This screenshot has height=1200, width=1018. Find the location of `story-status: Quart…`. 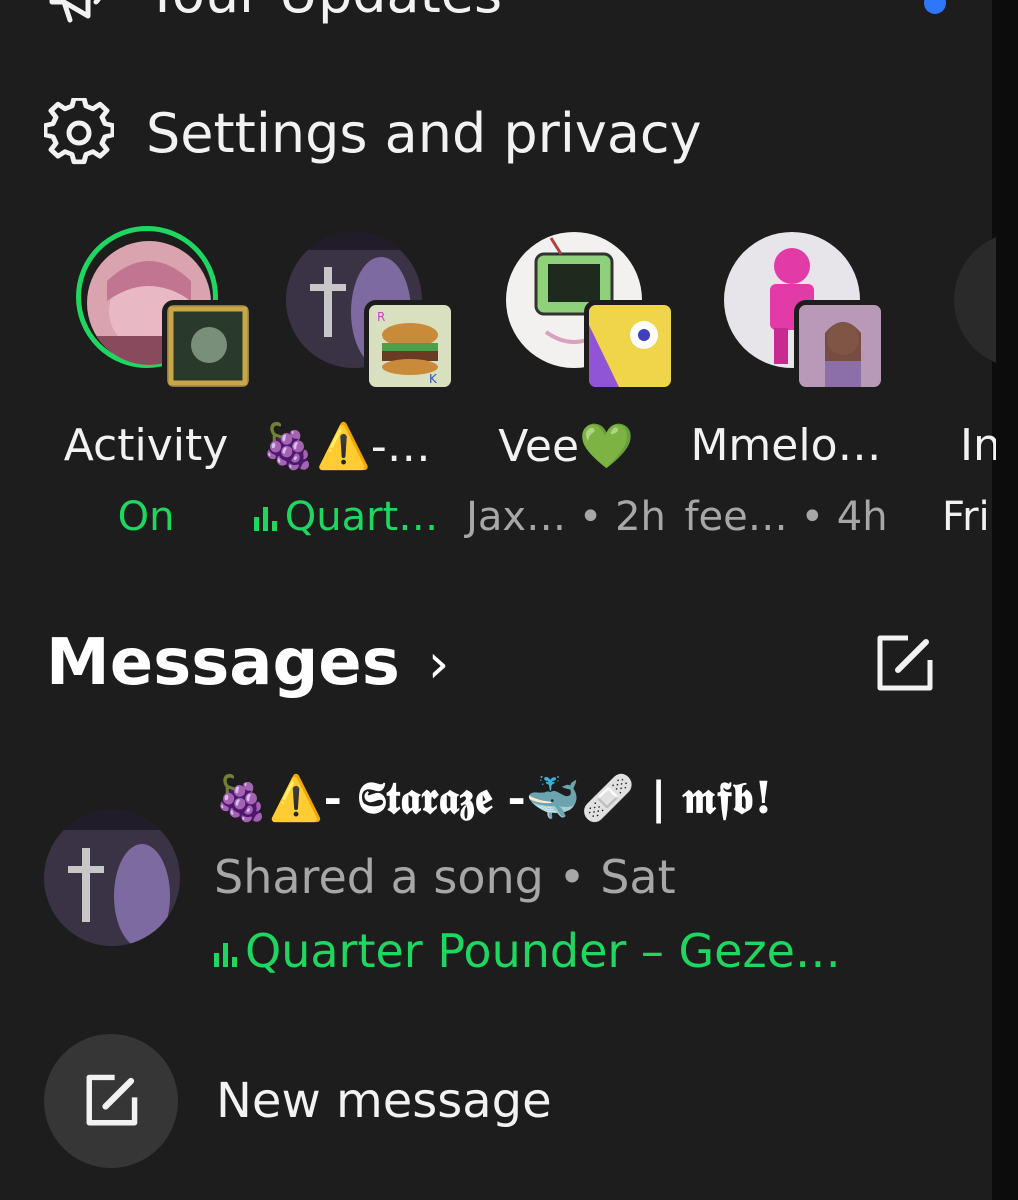

story-status: Quart… is located at coordinates (361, 517).